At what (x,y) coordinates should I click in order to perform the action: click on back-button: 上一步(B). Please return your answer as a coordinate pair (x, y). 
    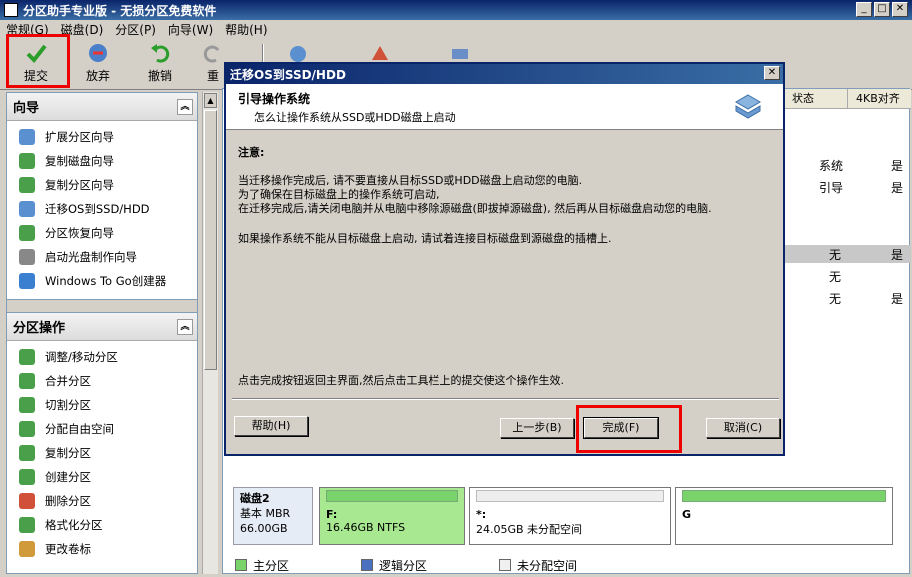
    Looking at the image, I should click on (537, 428).